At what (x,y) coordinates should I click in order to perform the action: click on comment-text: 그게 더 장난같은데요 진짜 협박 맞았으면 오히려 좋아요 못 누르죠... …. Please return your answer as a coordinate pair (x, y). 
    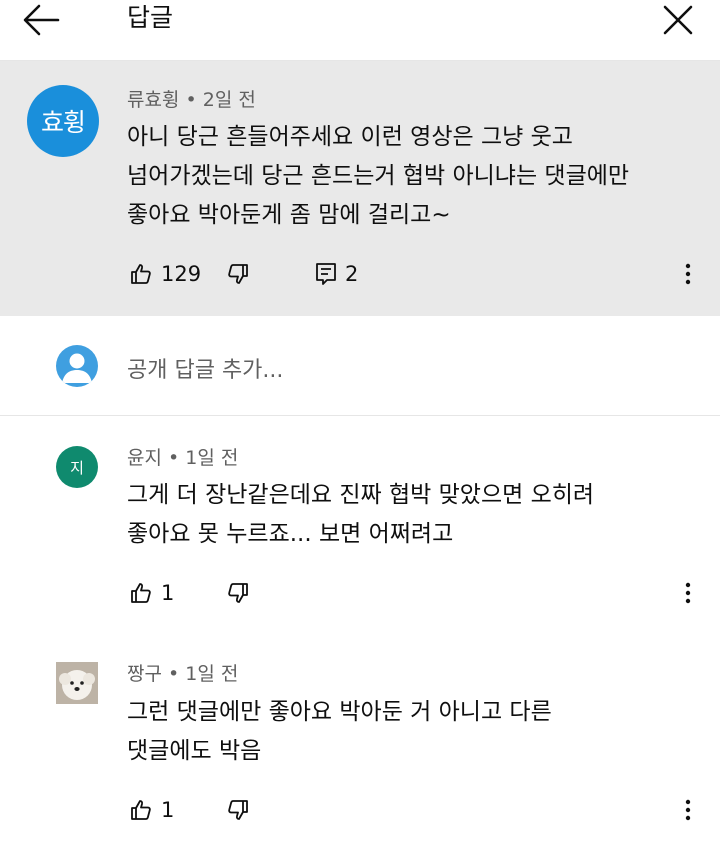
    Looking at the image, I should click on (360, 515).